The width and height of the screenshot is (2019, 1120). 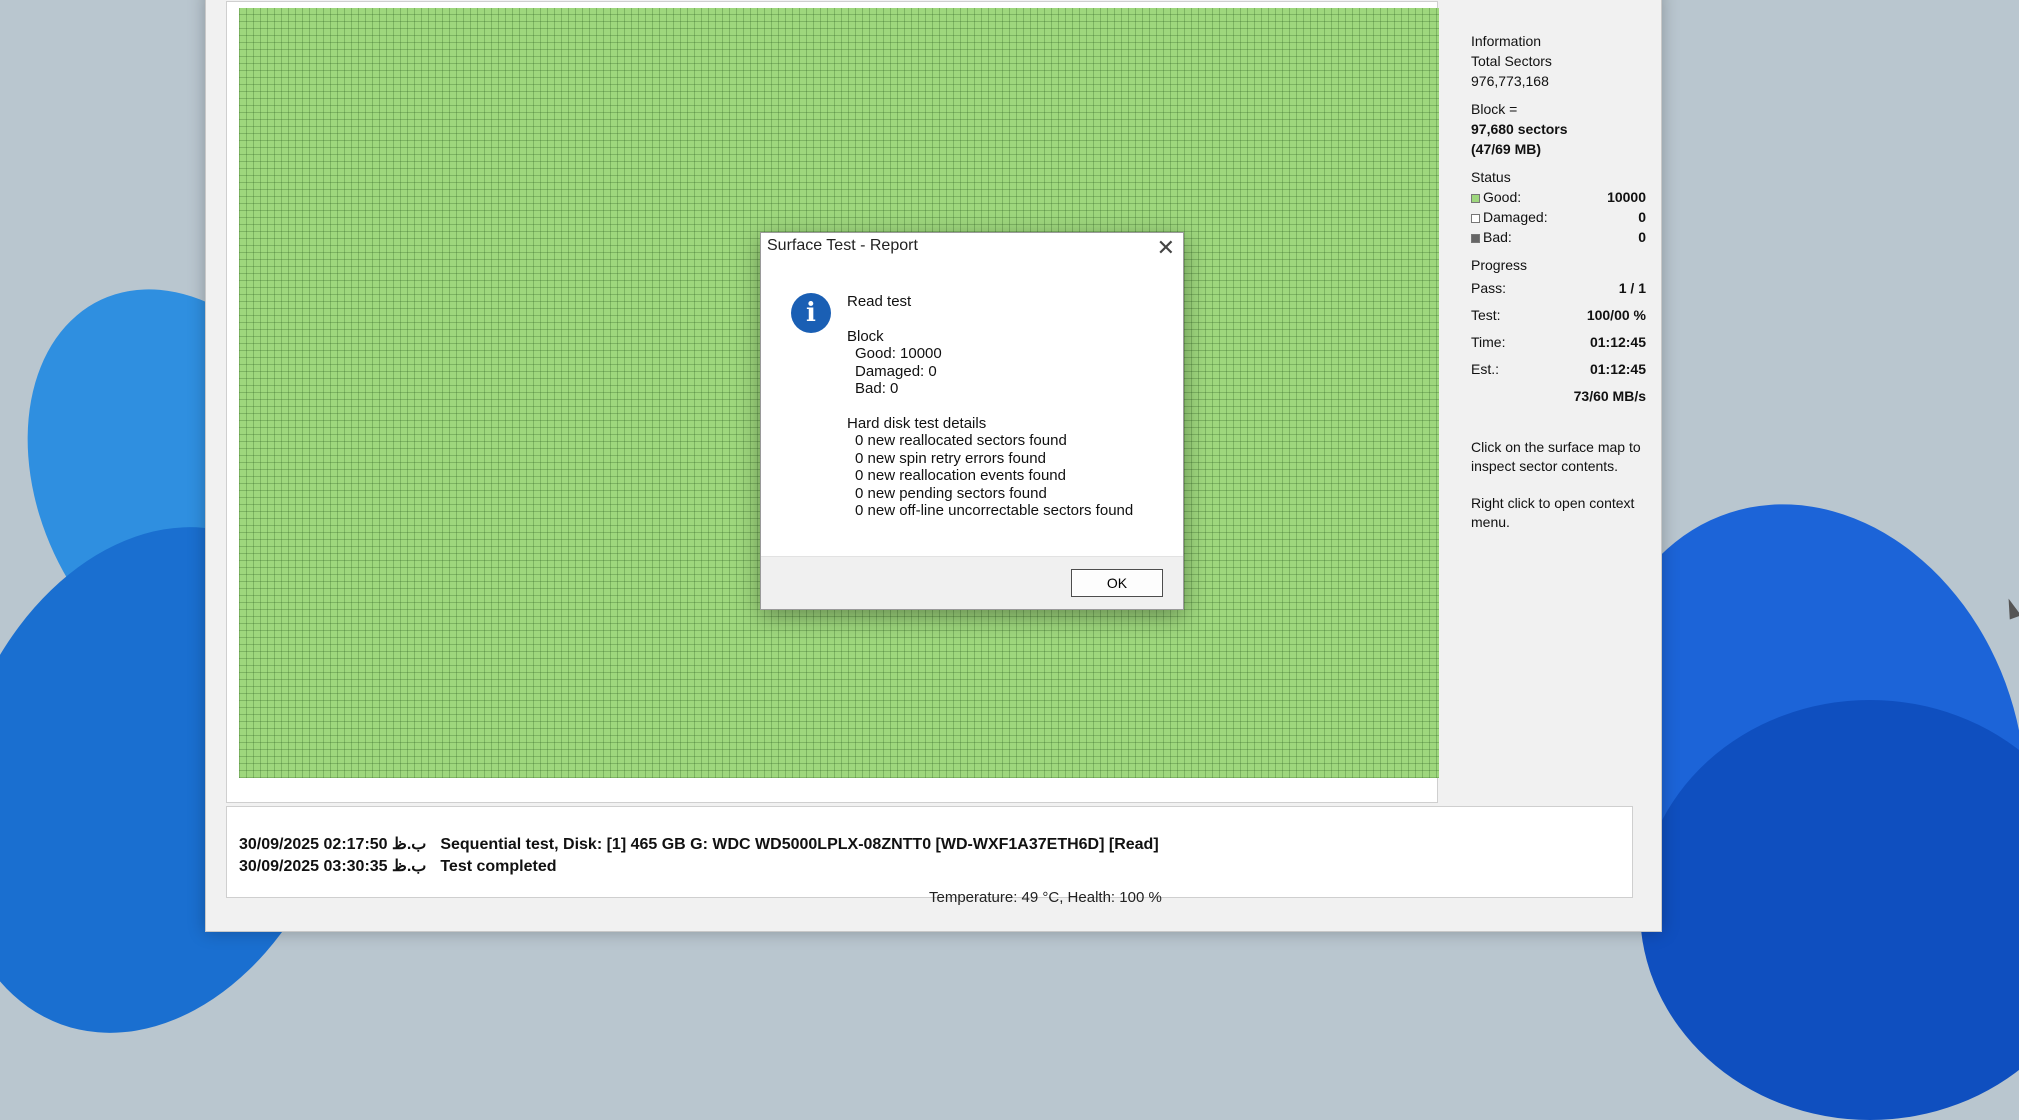 What do you see at coordinates (1558, 217) in the screenshot?
I see `status-damaged: Damaged: 0` at bounding box center [1558, 217].